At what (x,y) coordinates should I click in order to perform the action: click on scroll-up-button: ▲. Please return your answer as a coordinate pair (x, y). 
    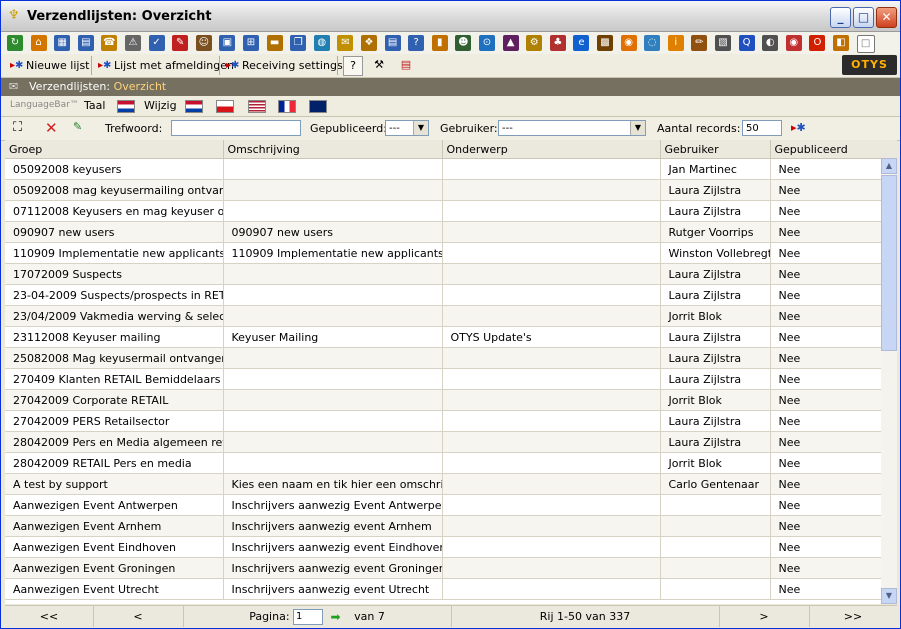
    Looking at the image, I should click on (889, 166).